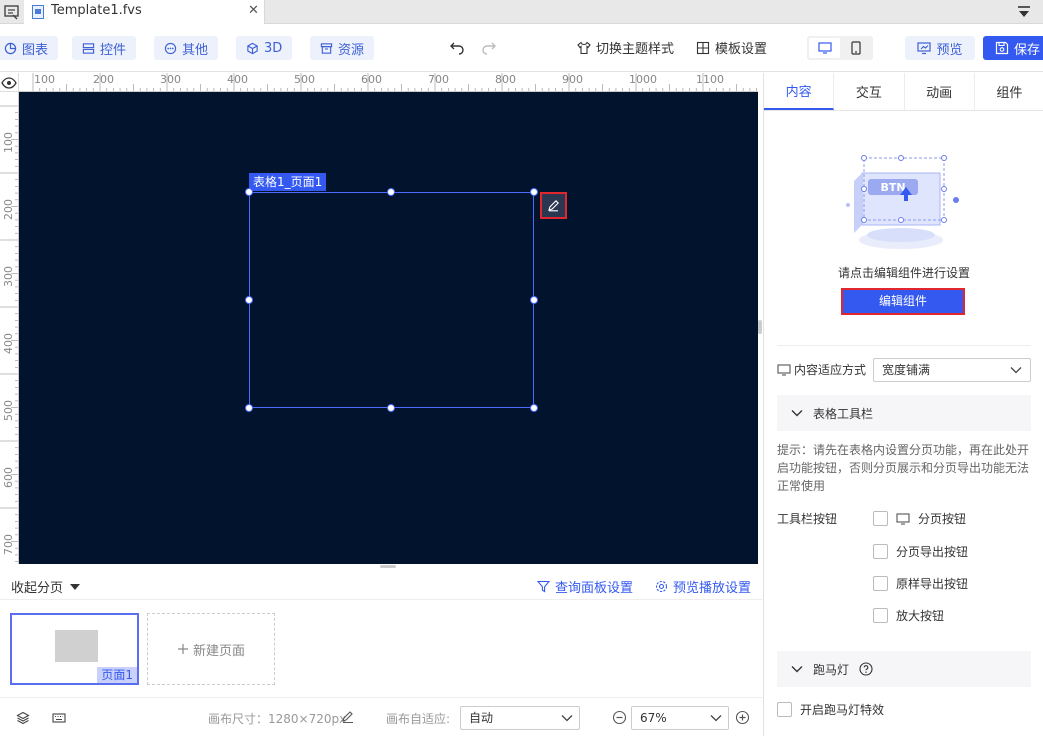  I want to click on resize-handle-sw, so click(249, 408).